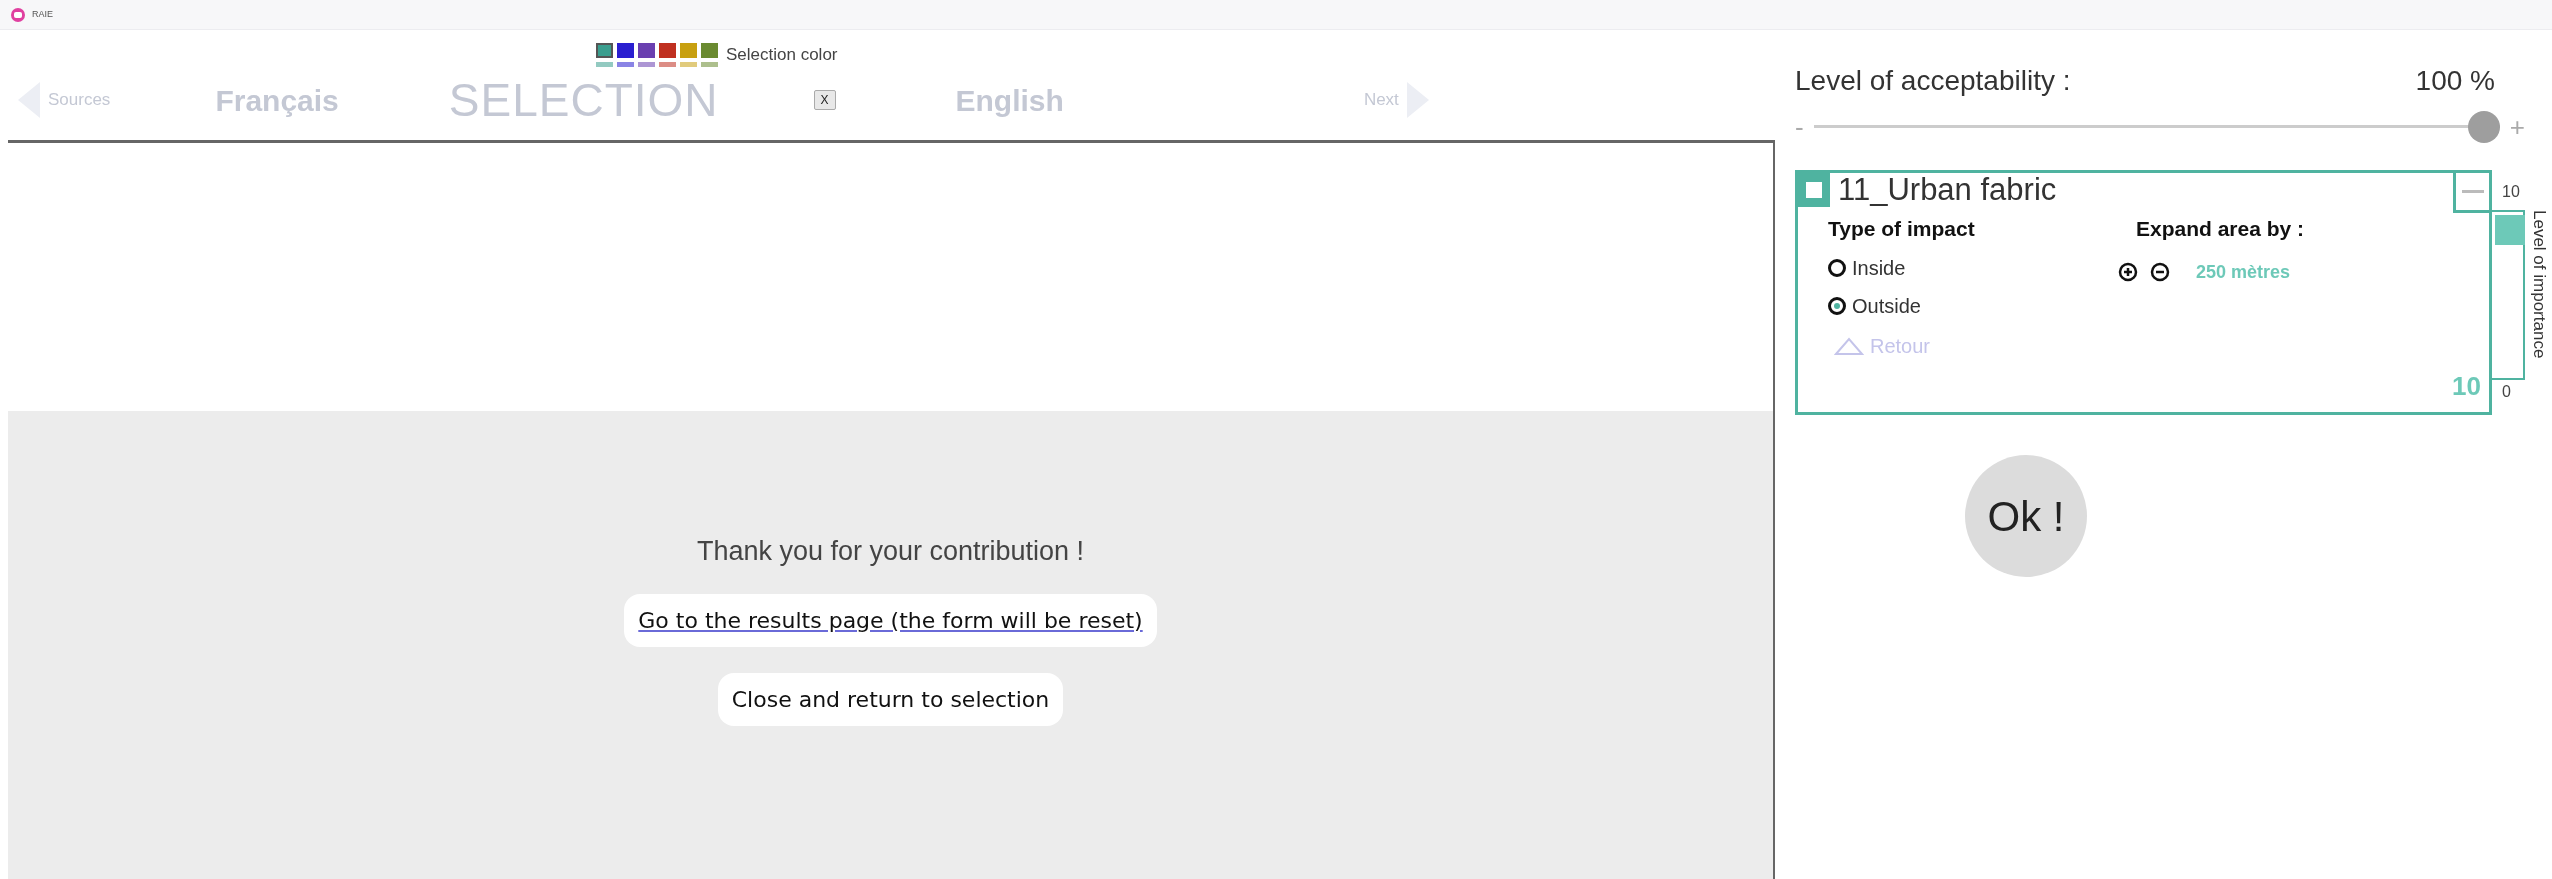 This screenshot has height=879, width=2552. I want to click on previous-link: Sources, so click(79, 100).